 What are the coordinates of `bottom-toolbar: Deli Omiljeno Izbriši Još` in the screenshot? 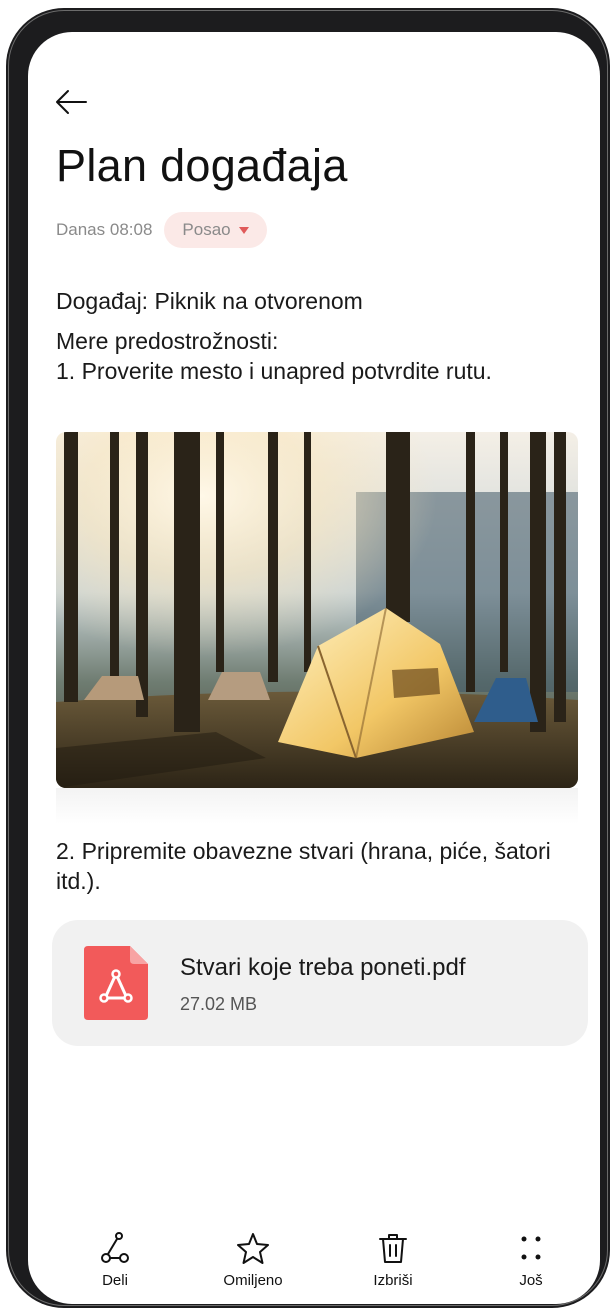 It's located at (314, 1266).